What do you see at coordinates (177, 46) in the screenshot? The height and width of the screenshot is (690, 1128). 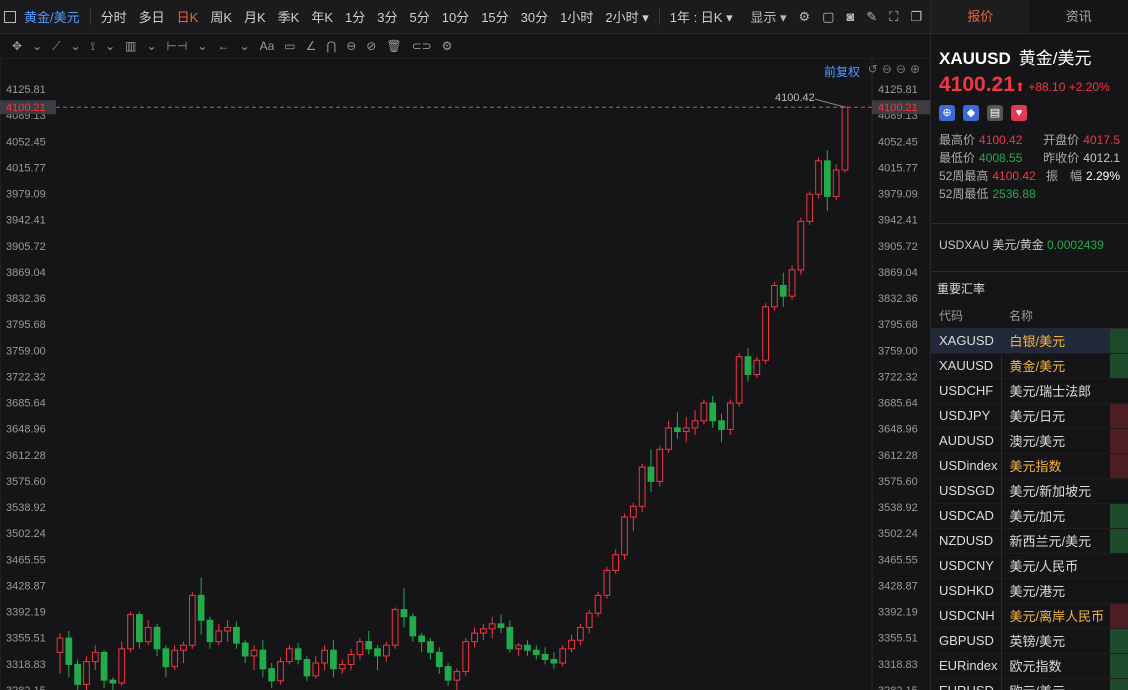 I see `draw-tool-icon: ⊢⊣` at bounding box center [177, 46].